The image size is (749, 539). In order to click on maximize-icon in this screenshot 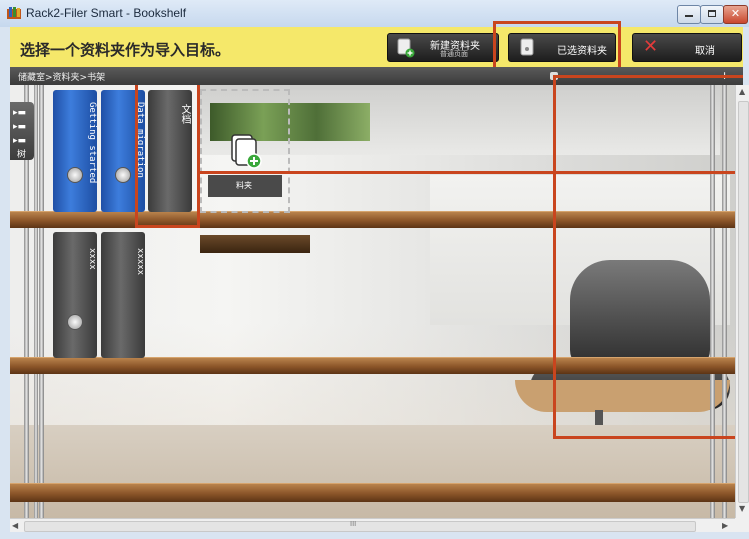, I will do `click(712, 13)`.